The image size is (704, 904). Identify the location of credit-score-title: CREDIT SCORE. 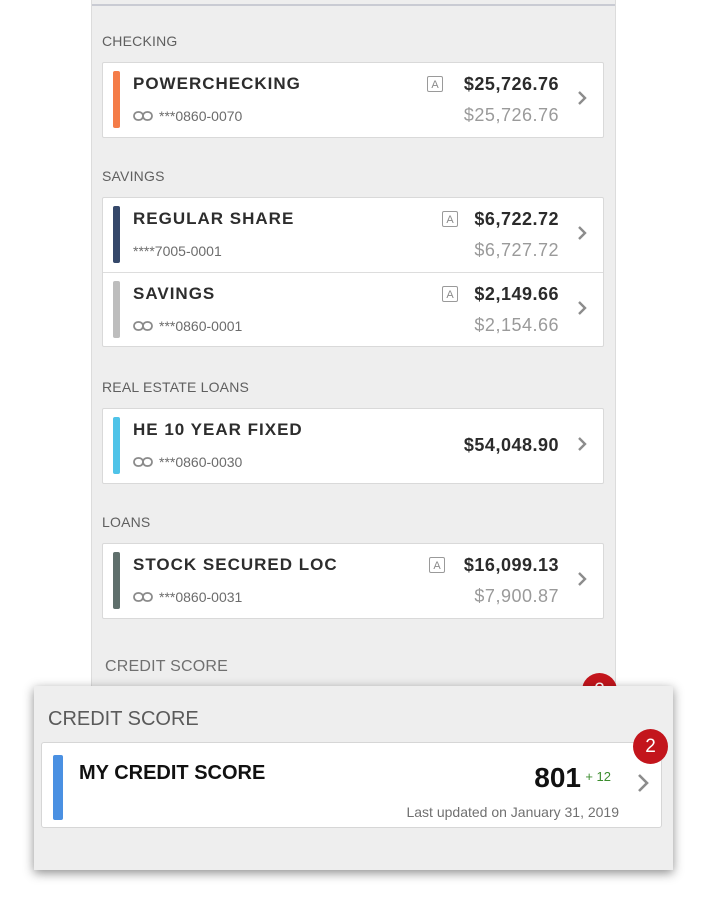
(123, 719).